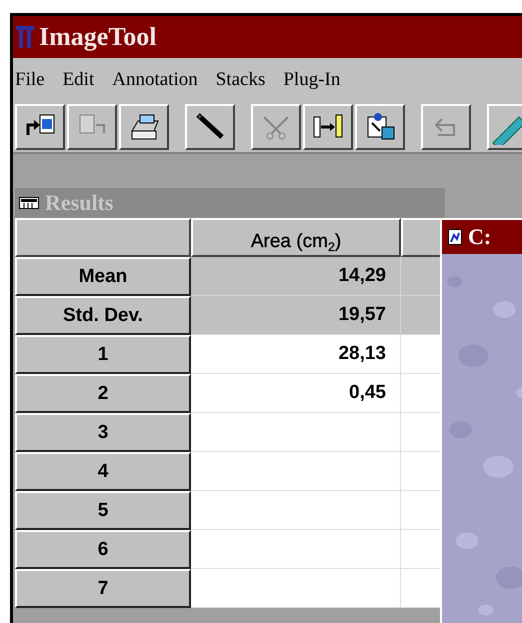  What do you see at coordinates (480, 237) in the screenshot?
I see `window-title: C:` at bounding box center [480, 237].